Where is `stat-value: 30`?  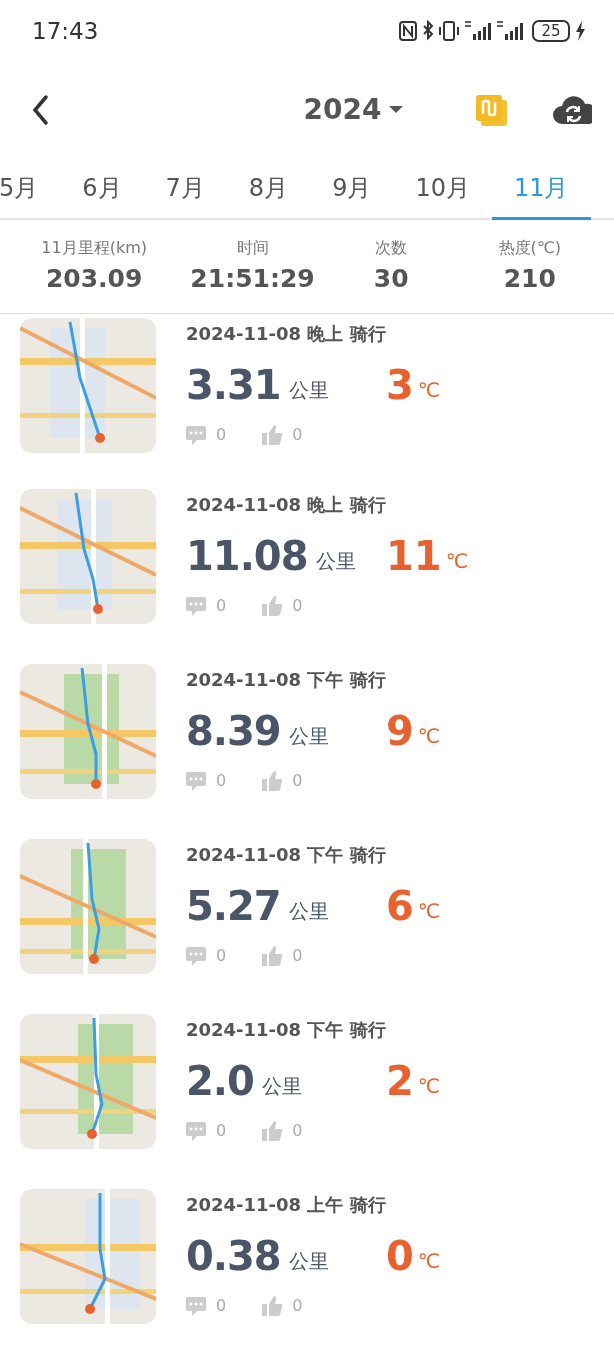 stat-value: 30 is located at coordinates (391, 278).